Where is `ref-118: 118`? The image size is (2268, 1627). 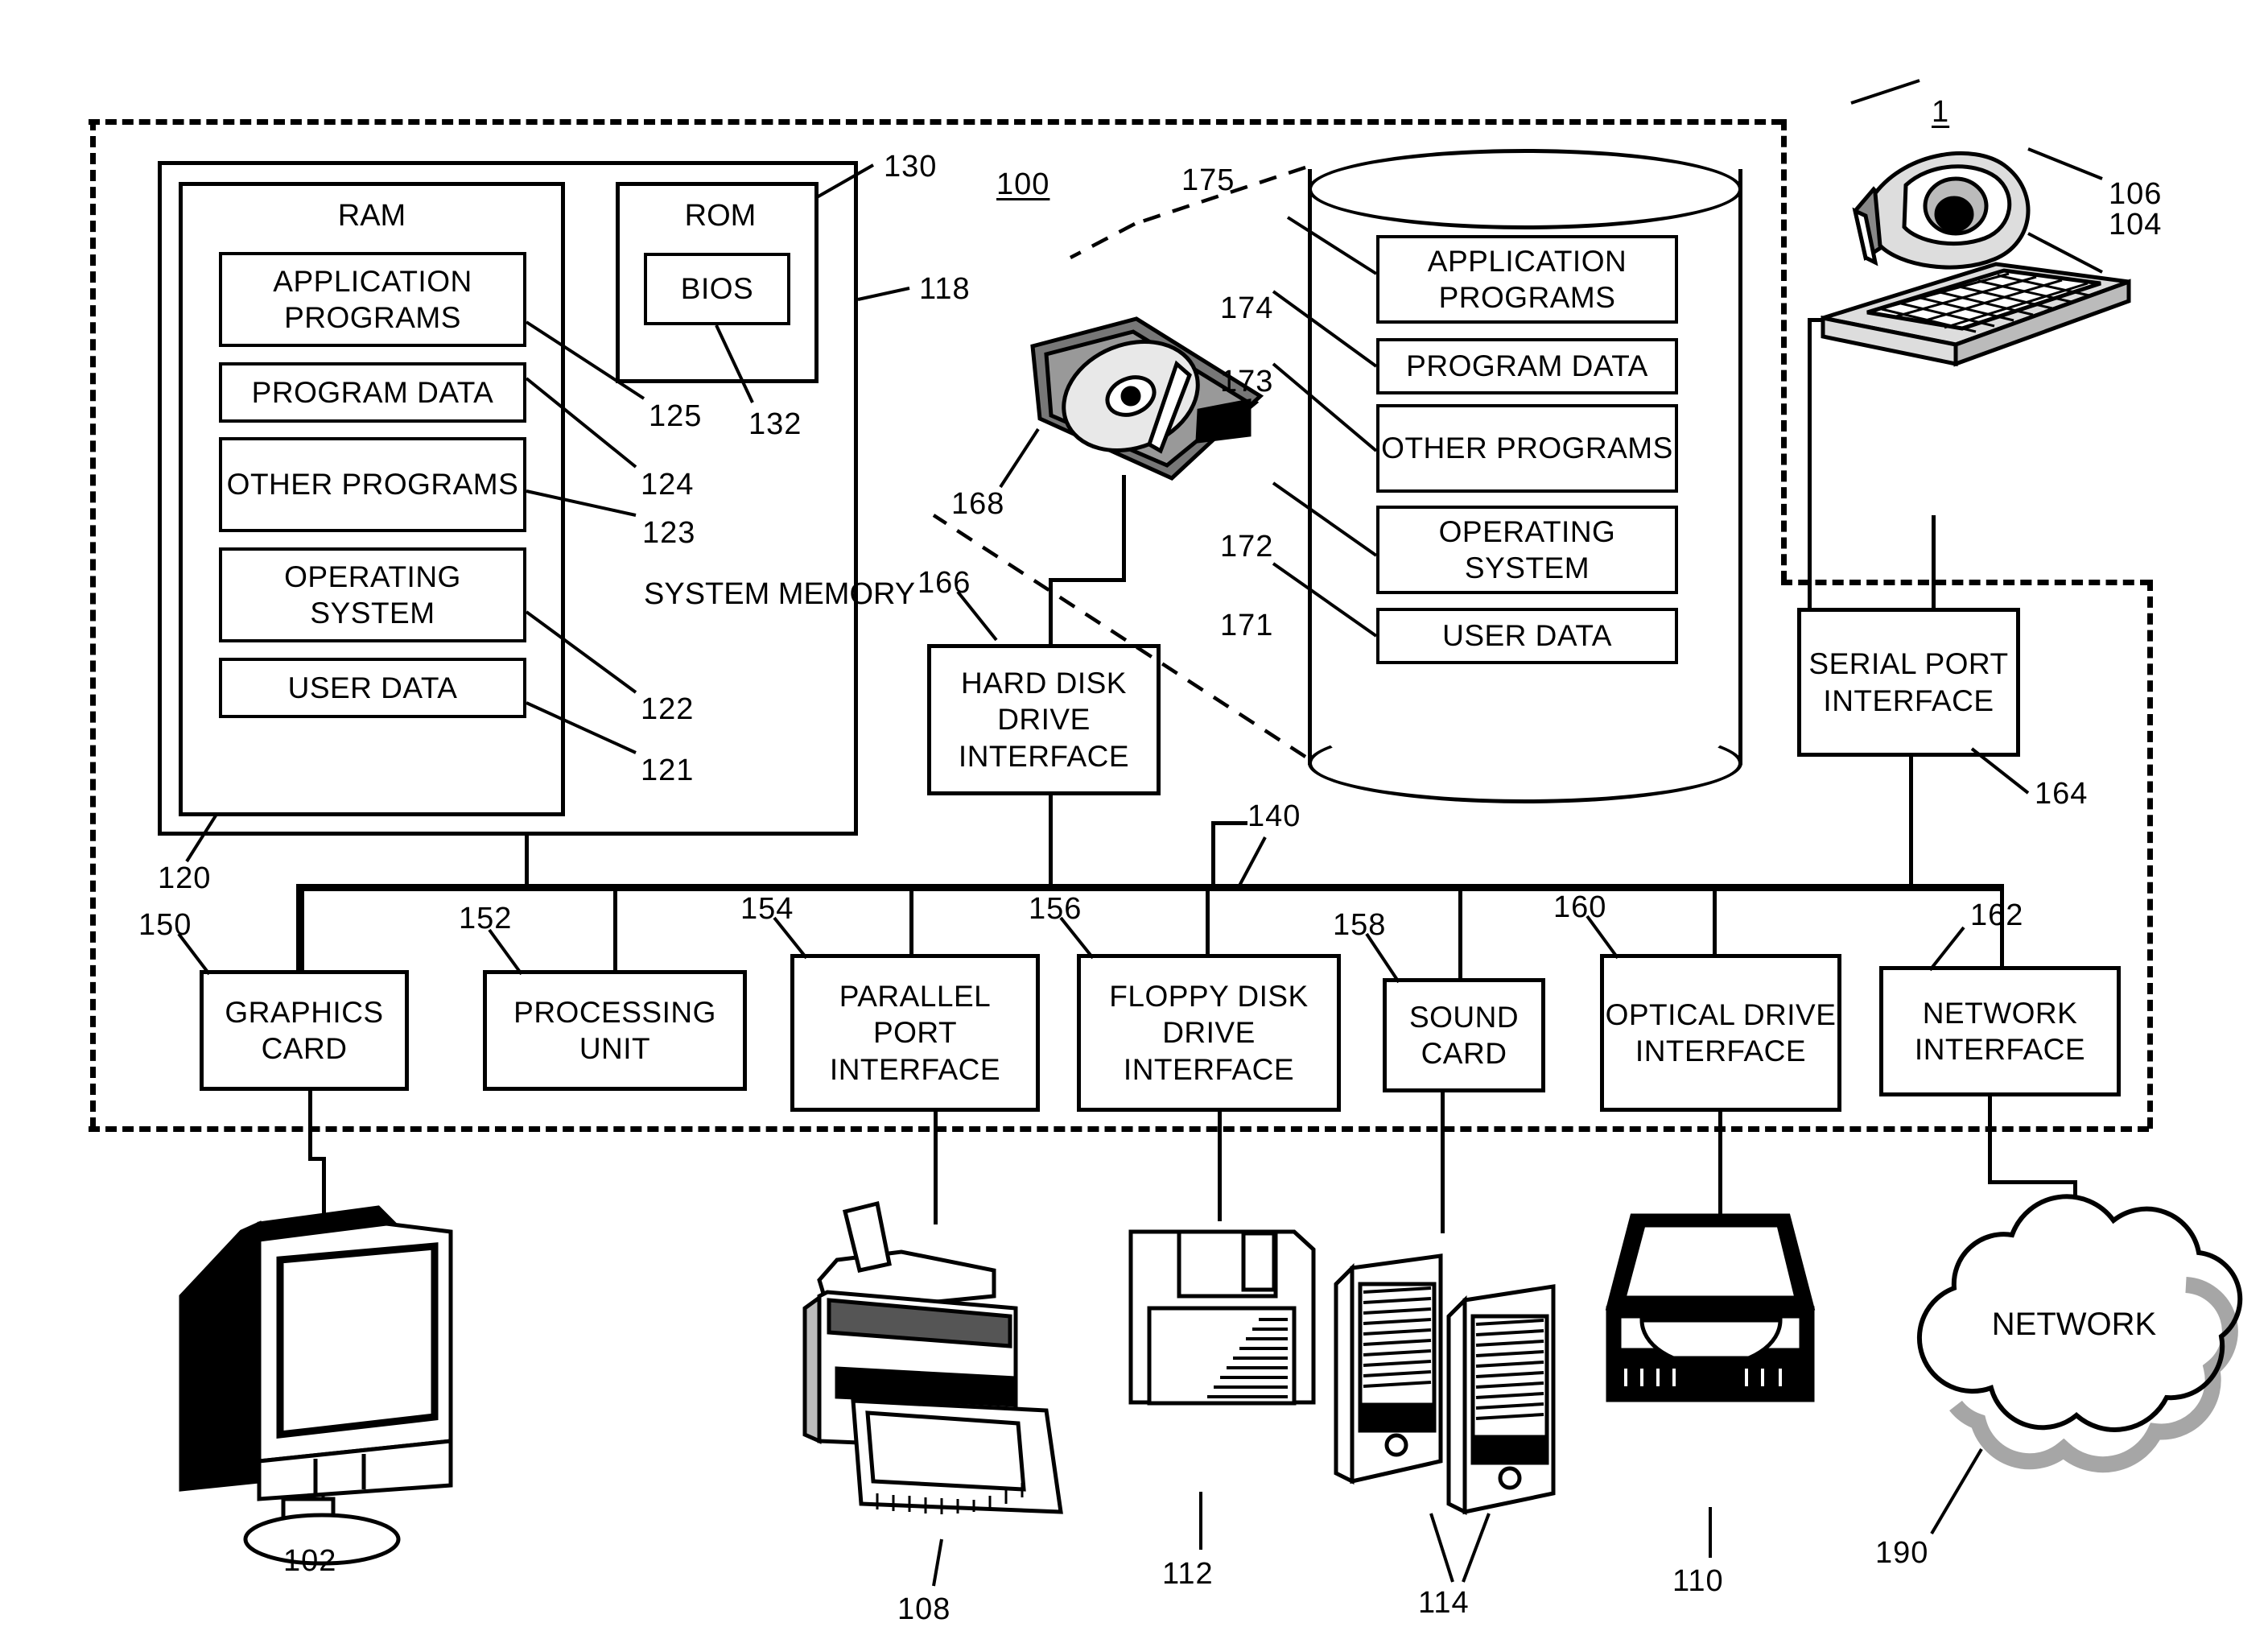
ref-118: 118 is located at coordinates (945, 289).